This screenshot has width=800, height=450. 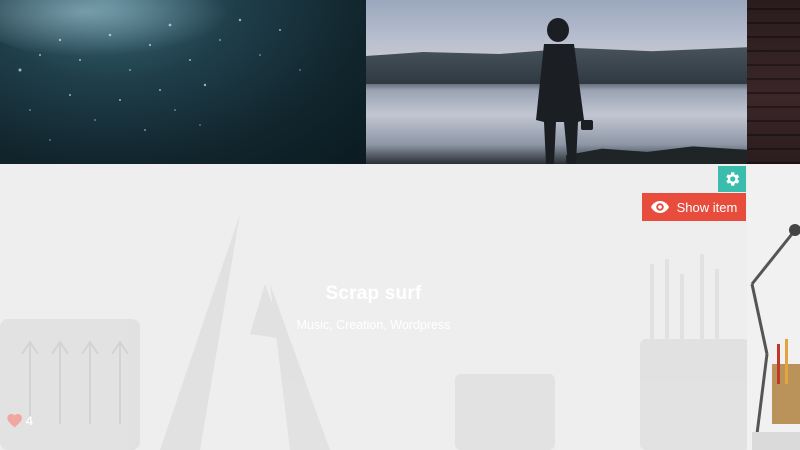 I want to click on thumbnail-desk, so click(x=773, y=307).